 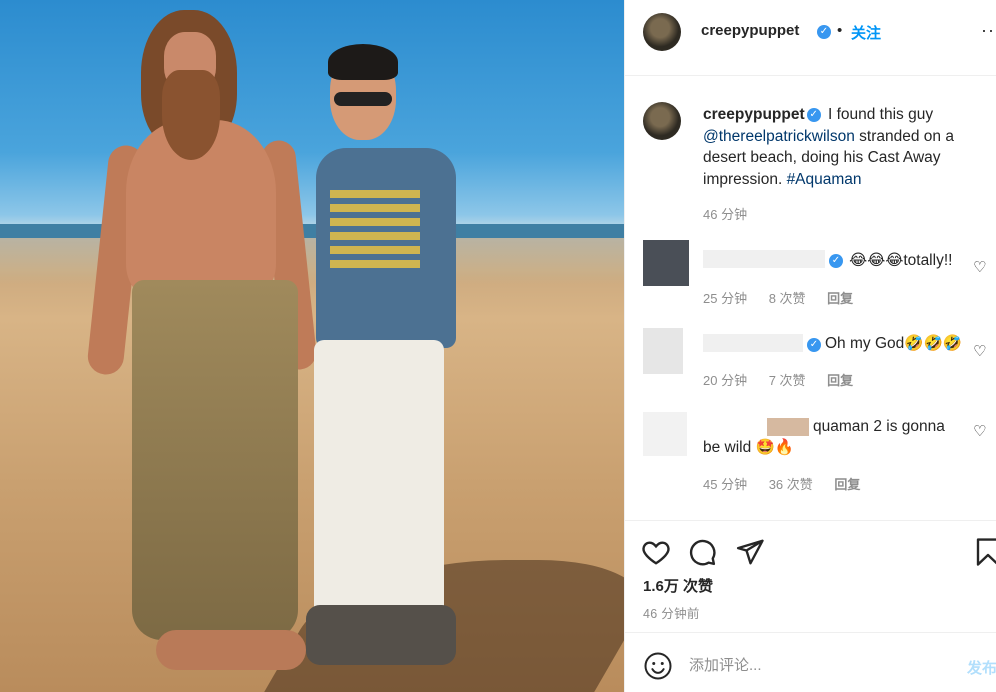 I want to click on comment-meta: 25 分钟 8 次赞 回复, so click(x=787, y=297).